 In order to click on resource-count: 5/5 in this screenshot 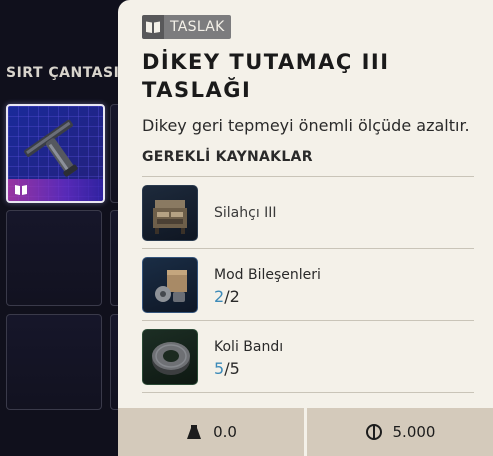, I will do `click(227, 368)`.